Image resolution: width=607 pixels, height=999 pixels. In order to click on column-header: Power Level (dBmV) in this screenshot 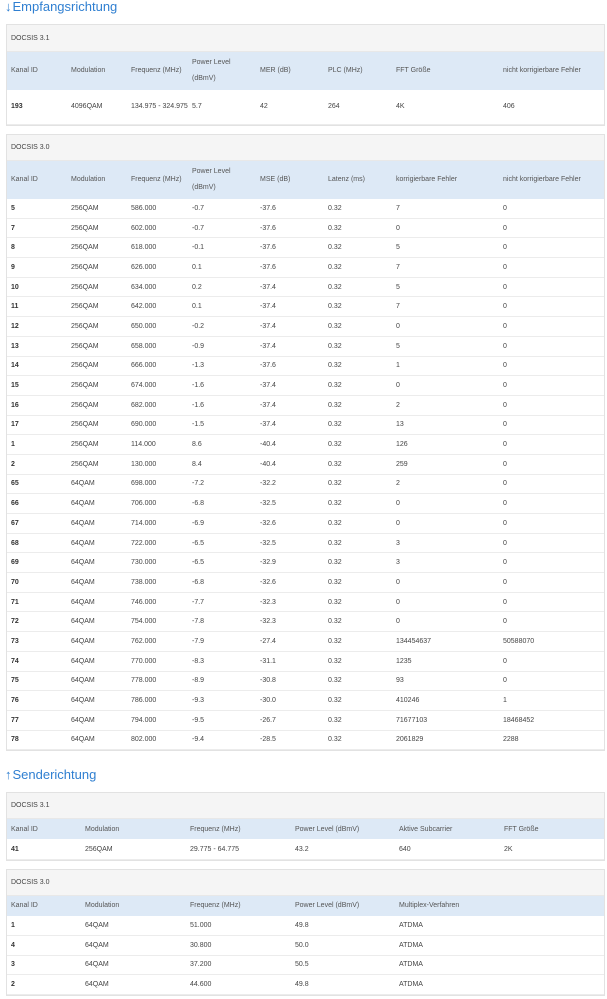, I will do `click(222, 71)`.